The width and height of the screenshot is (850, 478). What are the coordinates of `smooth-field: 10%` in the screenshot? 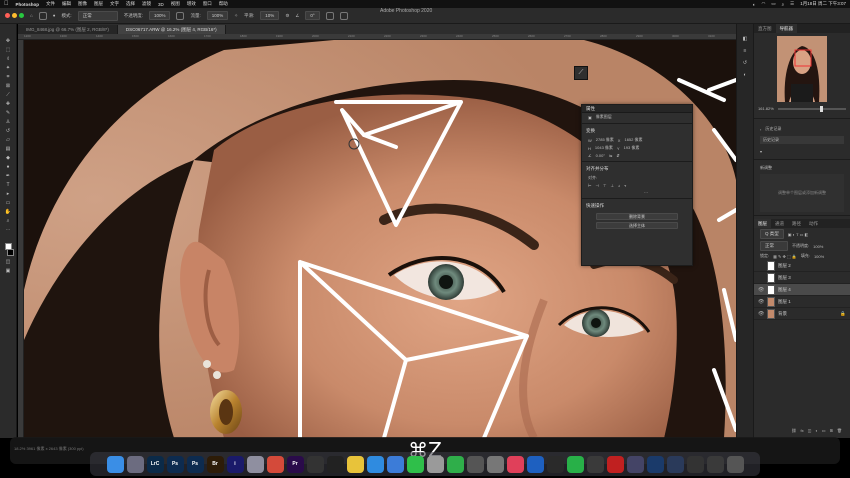 It's located at (270, 15).